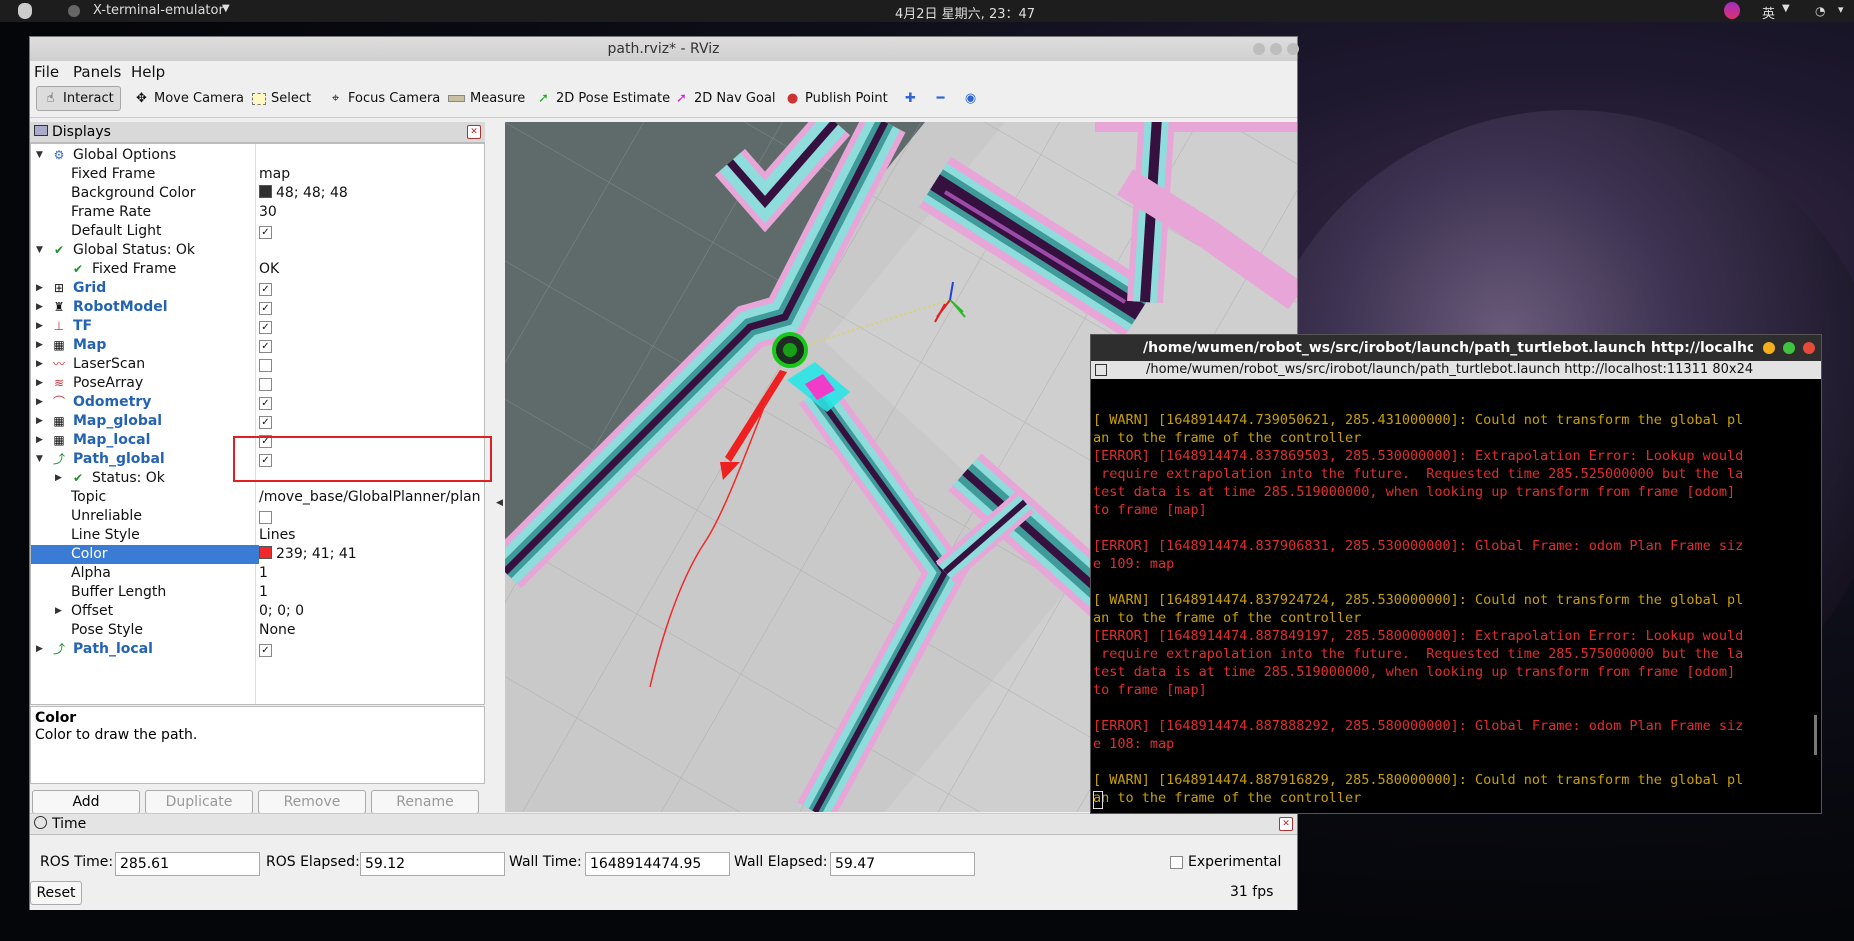 The height and width of the screenshot is (941, 1854). I want to click on tree-row-default-light: Default Light ✓, so click(257, 231).